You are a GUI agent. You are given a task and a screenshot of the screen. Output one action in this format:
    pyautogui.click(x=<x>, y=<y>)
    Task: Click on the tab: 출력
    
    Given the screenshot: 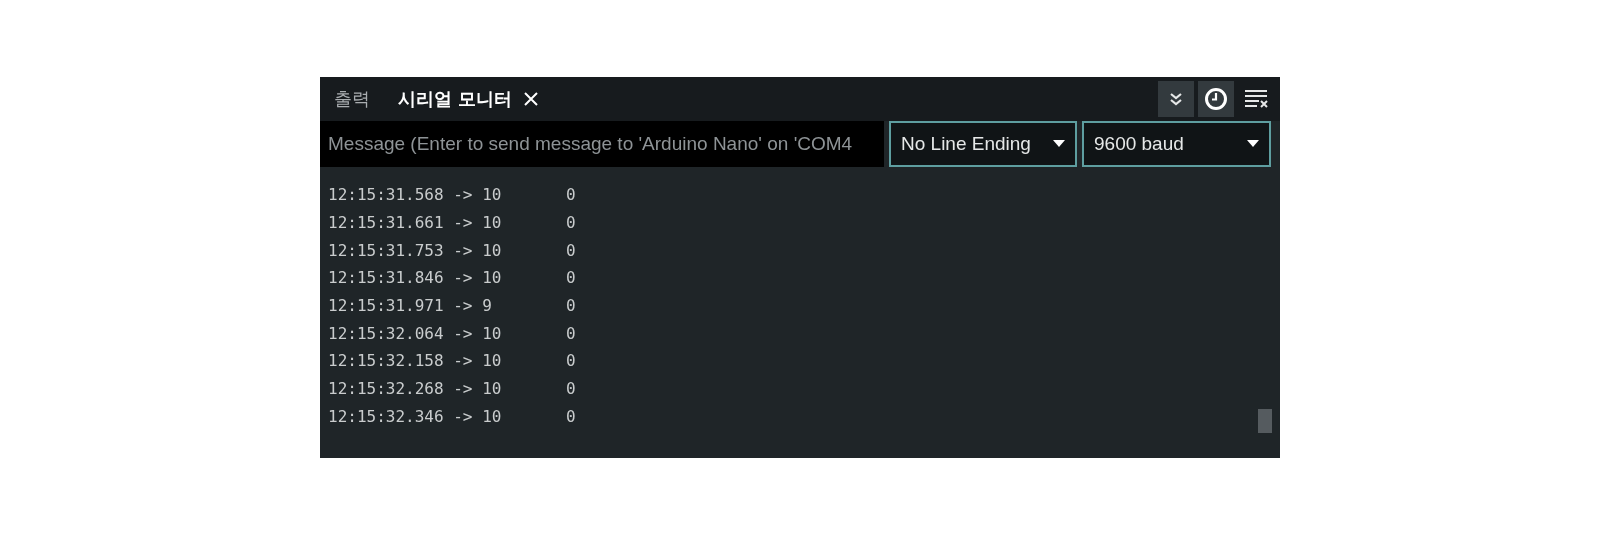 What is the action you would take?
    pyautogui.click(x=358, y=99)
    